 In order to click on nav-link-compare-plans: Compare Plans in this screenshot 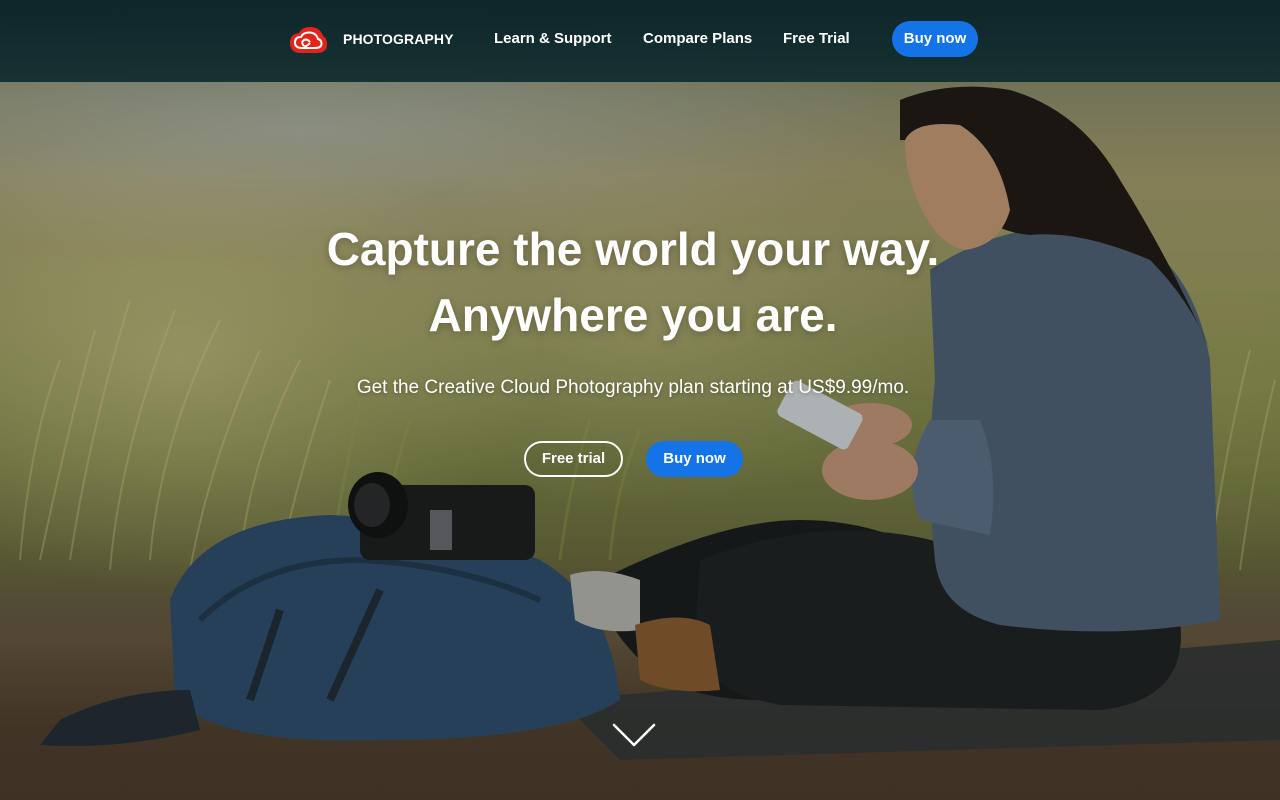, I will do `click(697, 38)`.